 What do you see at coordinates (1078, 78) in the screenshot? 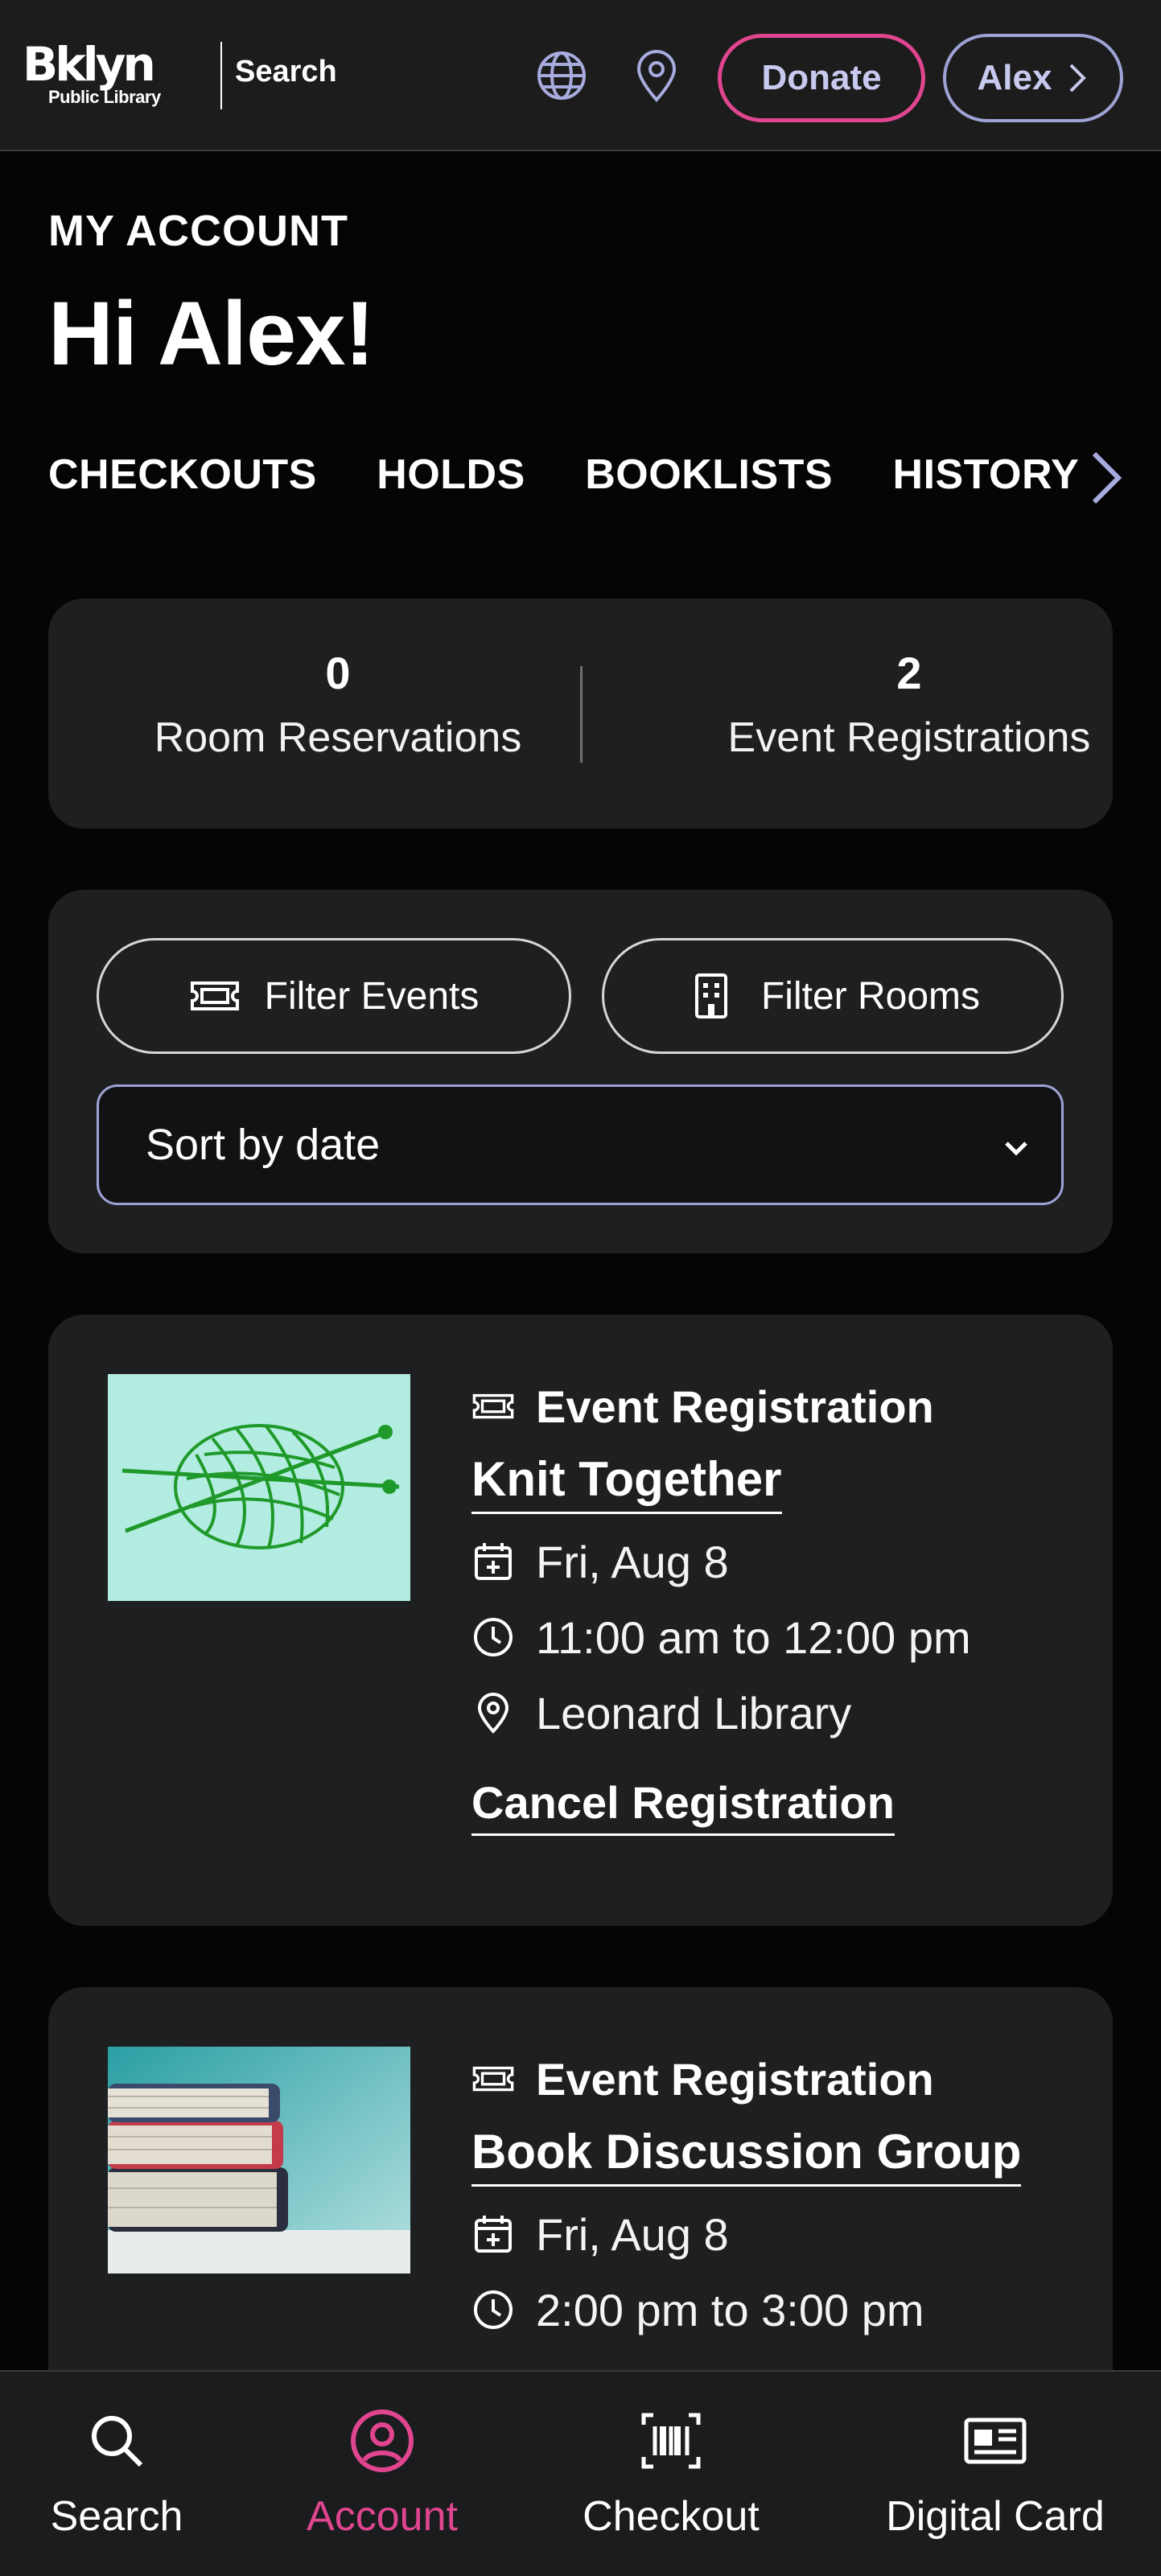
I see `chevron-right-icon` at bounding box center [1078, 78].